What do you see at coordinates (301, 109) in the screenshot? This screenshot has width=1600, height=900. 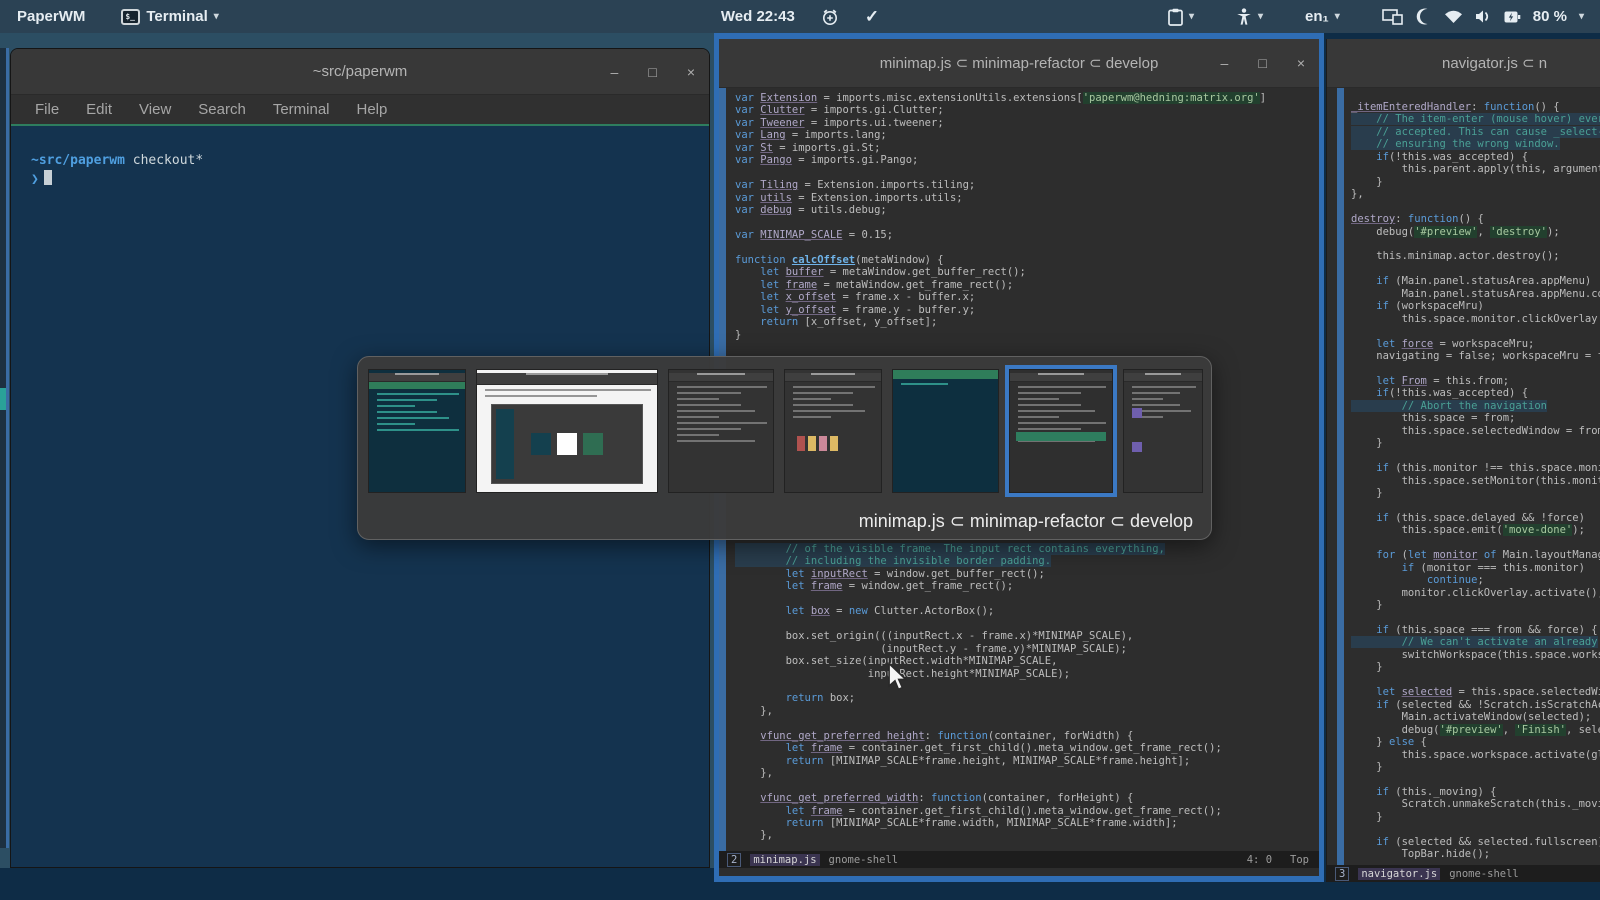 I see `menu-item-terminal: Terminal` at bounding box center [301, 109].